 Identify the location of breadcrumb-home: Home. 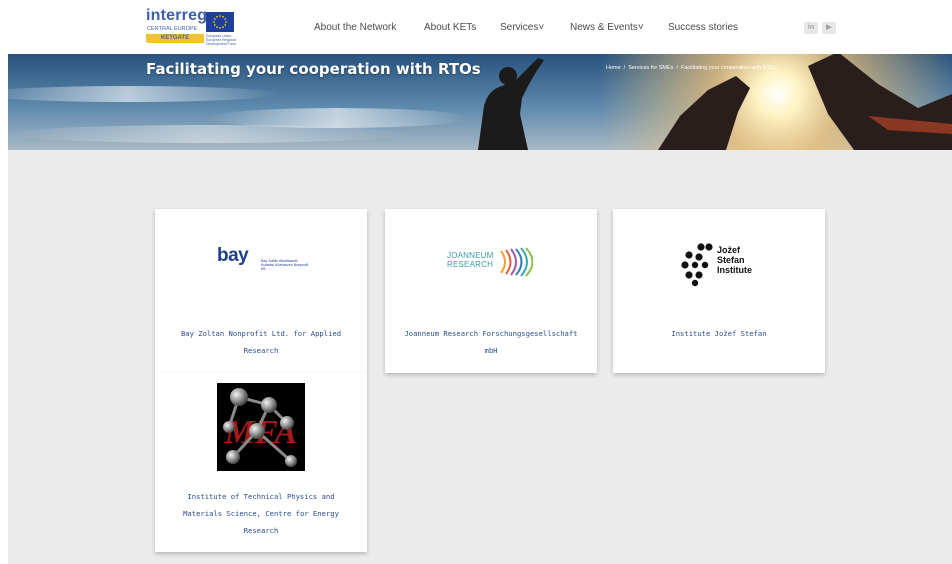
(613, 68).